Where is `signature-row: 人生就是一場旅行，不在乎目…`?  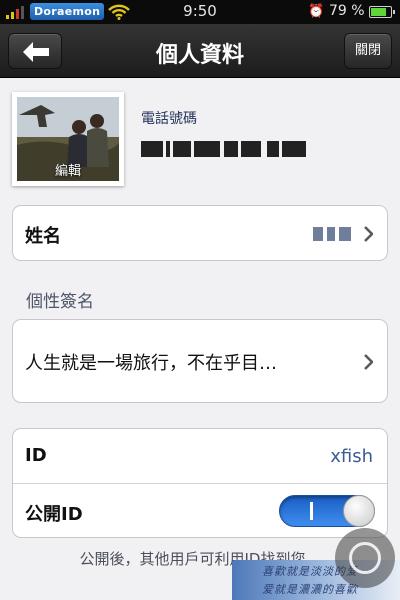 signature-row: 人生就是一場旅行，不在乎目… is located at coordinates (200, 361).